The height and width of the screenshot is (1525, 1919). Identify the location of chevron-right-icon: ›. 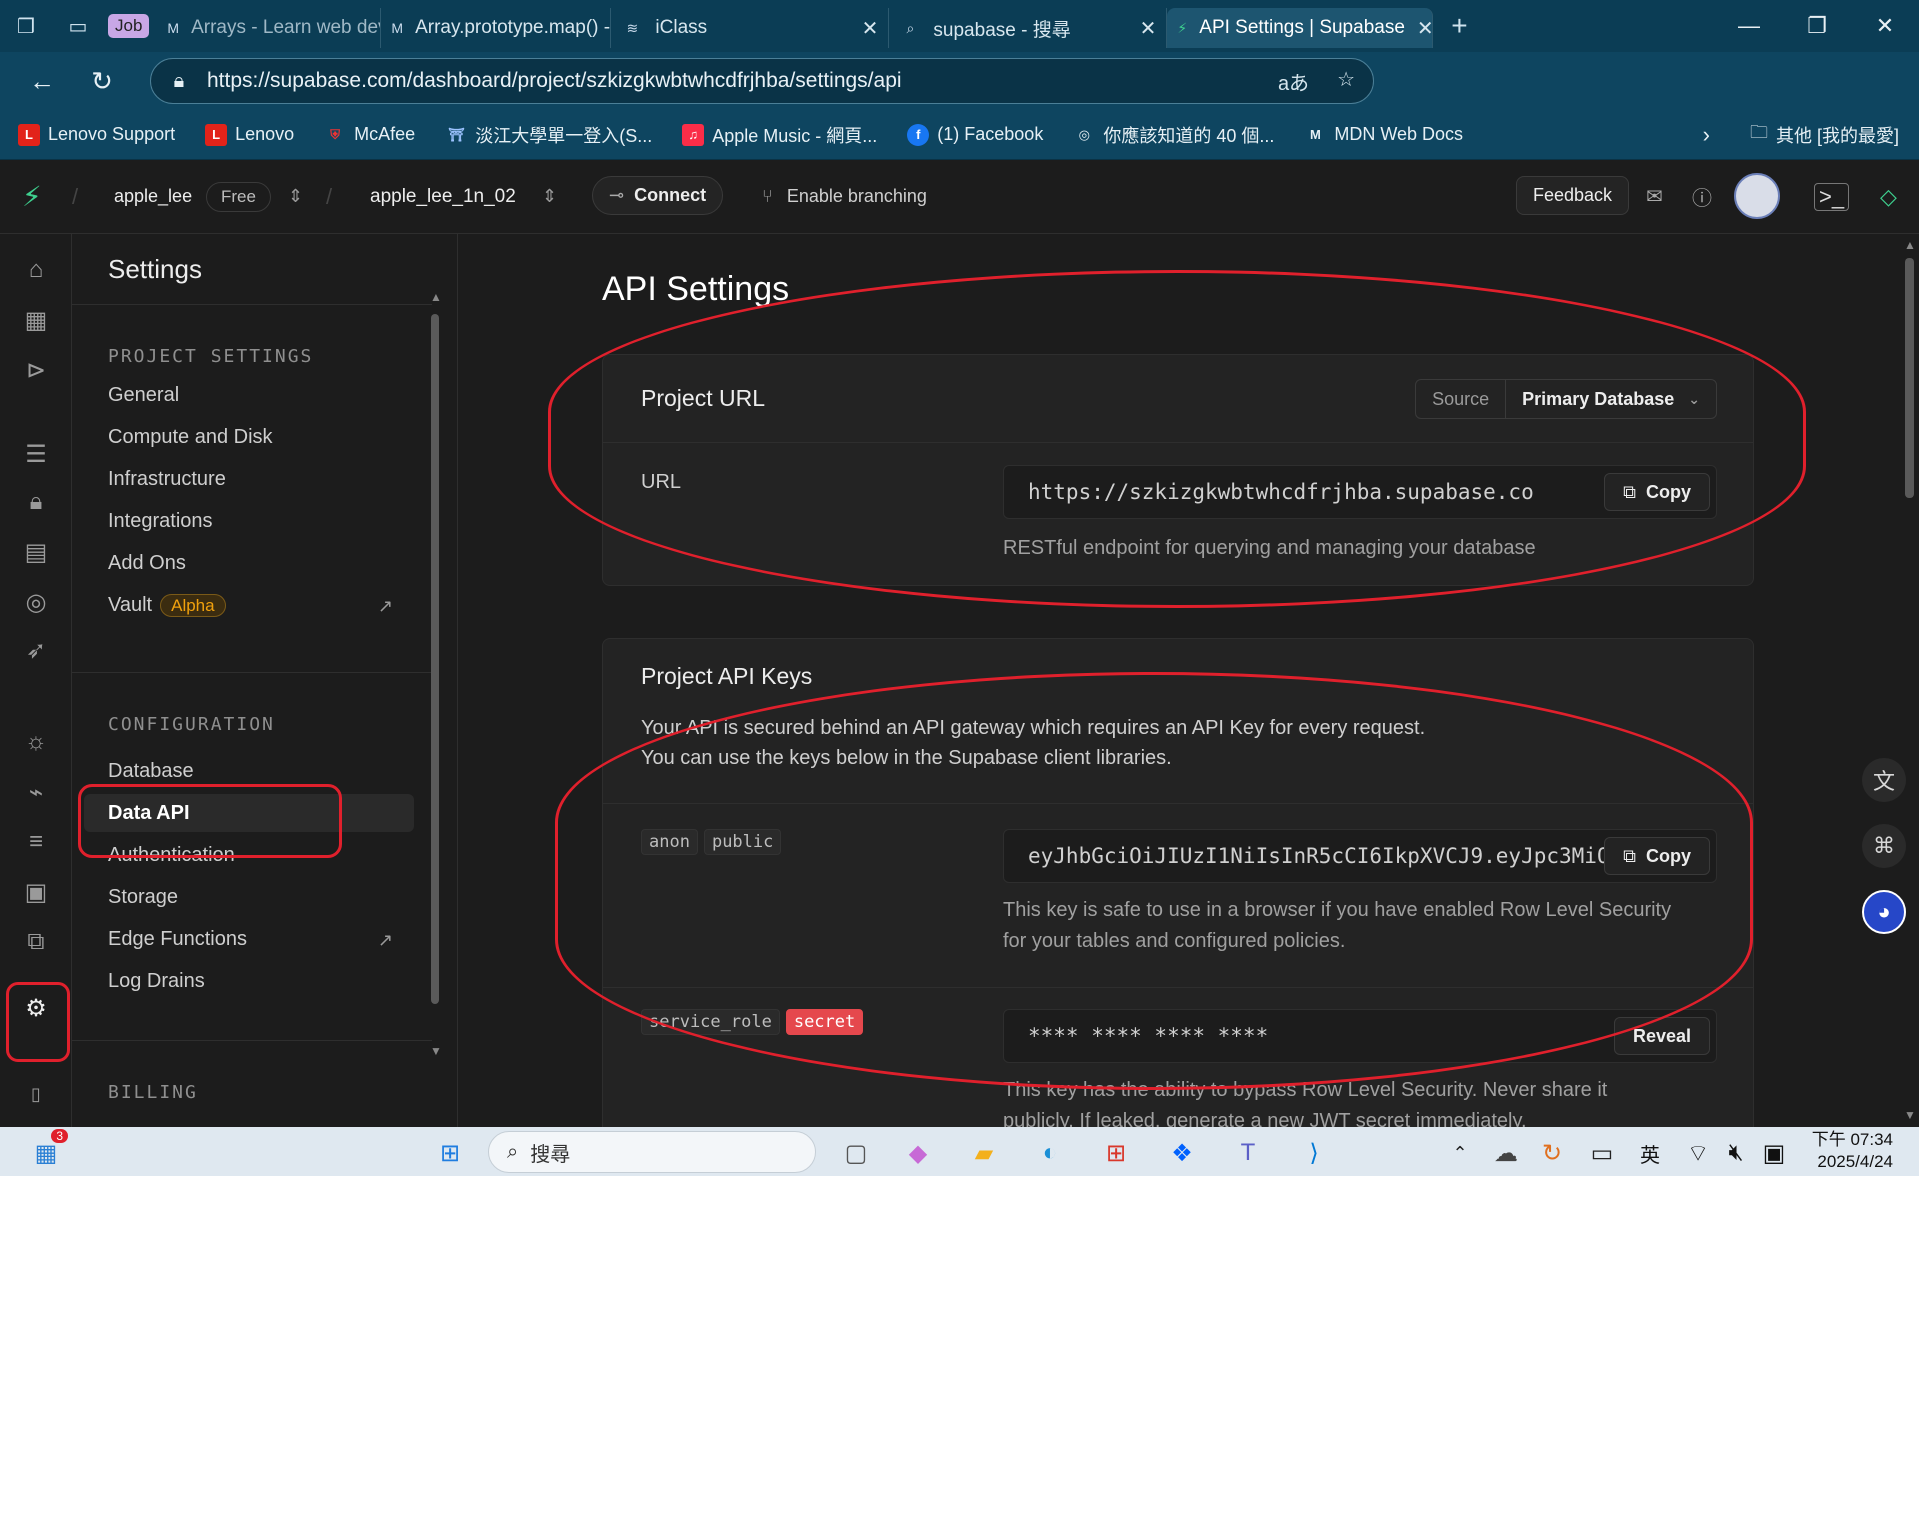
(1706, 135).